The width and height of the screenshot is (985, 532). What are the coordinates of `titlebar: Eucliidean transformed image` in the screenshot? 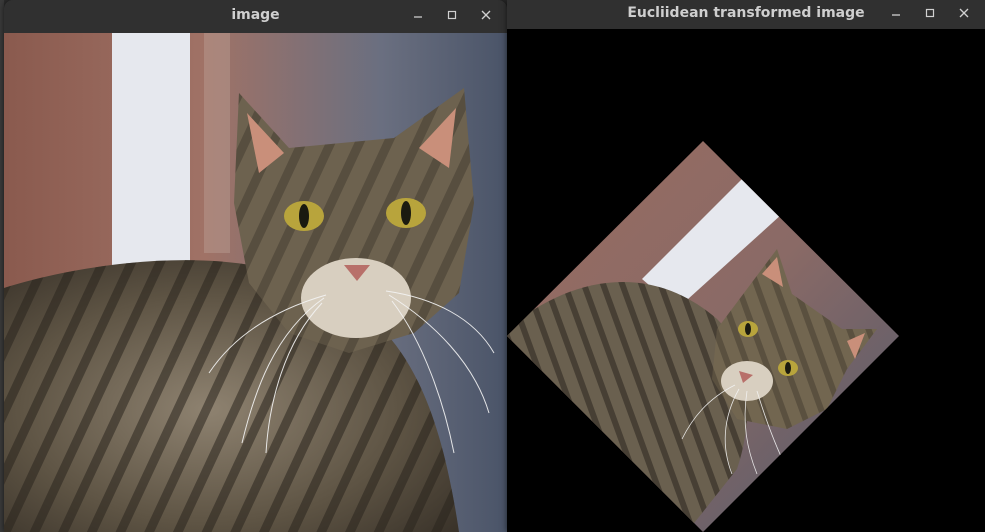 It's located at (746, 13).